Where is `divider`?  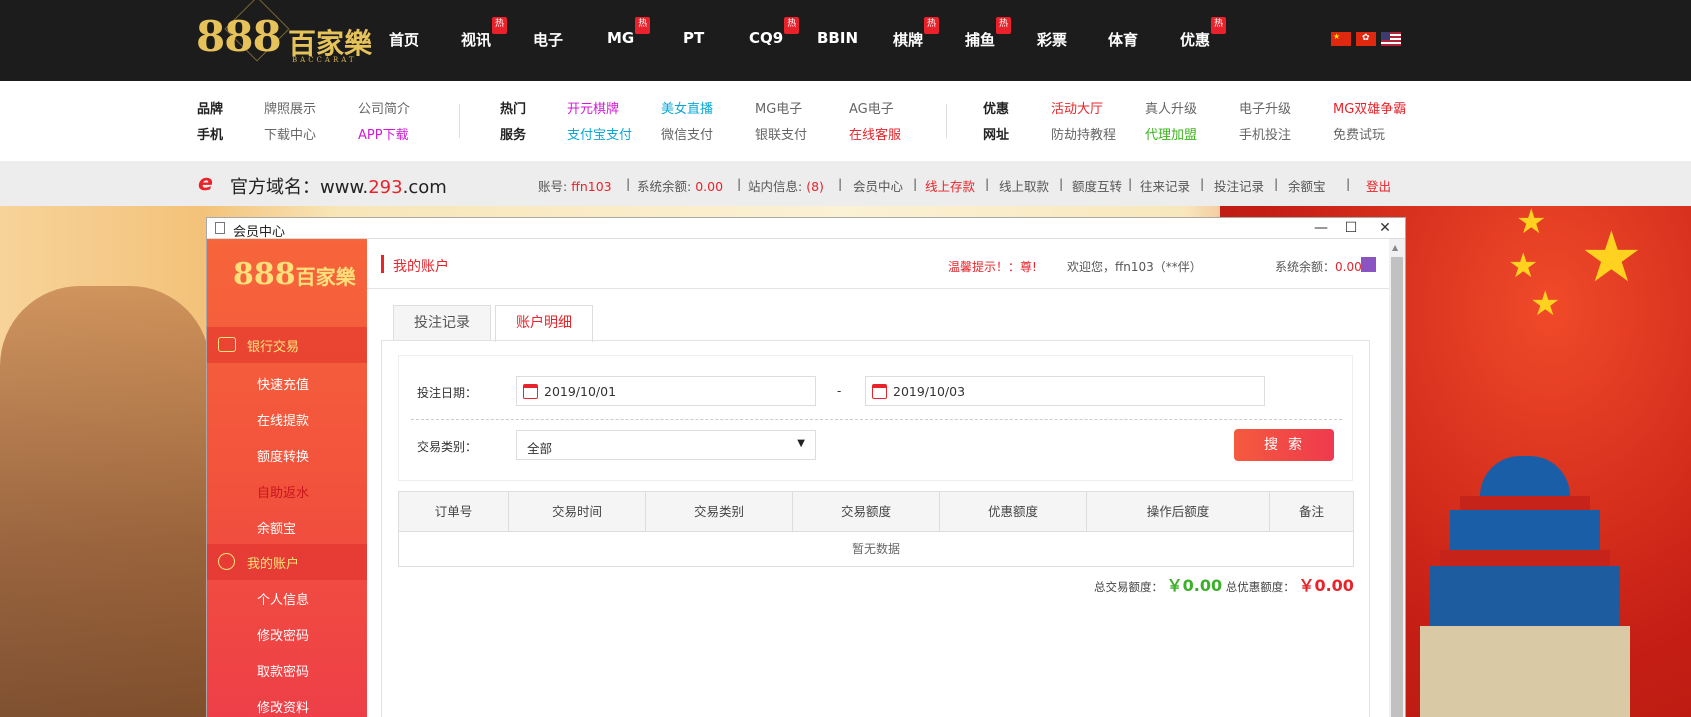 divider is located at coordinates (946, 121).